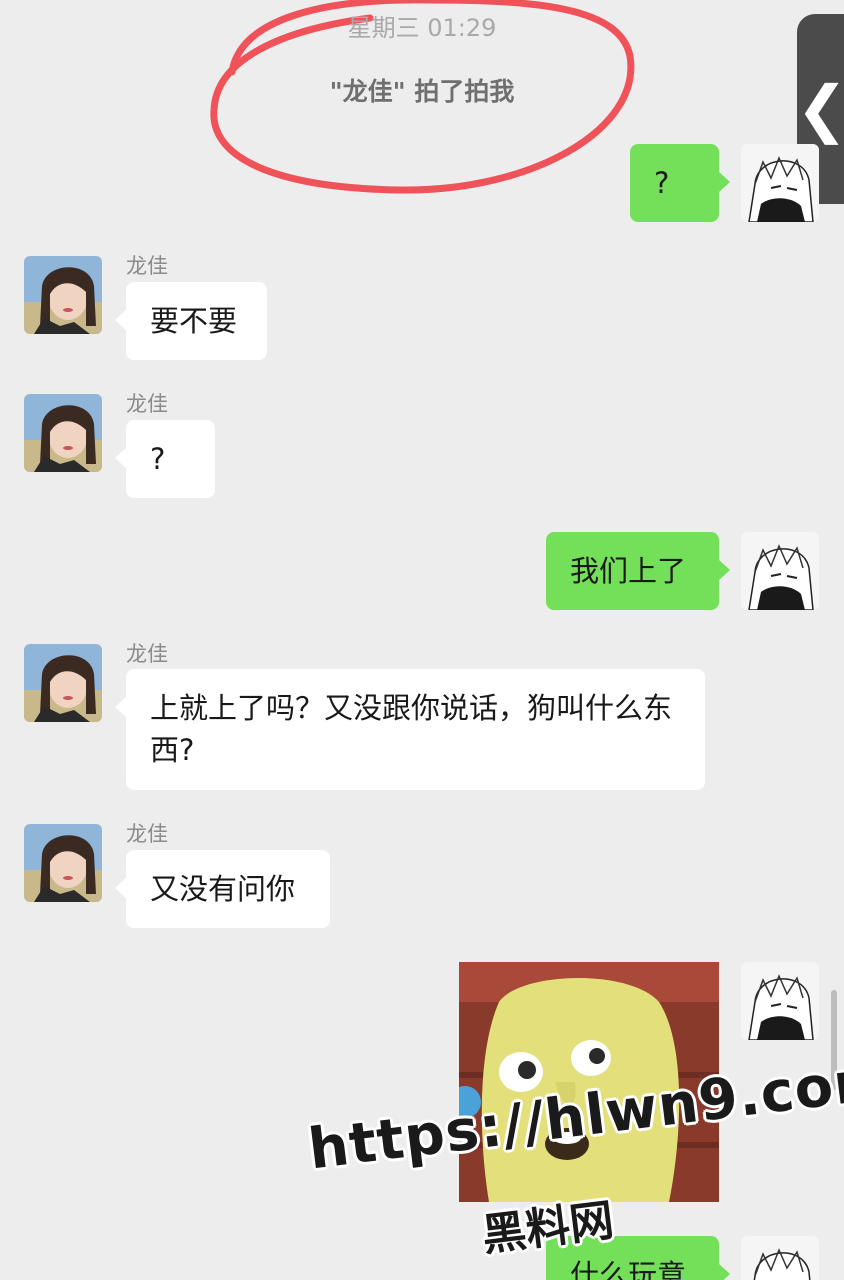 This screenshot has height=1280, width=844. Describe the element at coordinates (422, 28) in the screenshot. I see `system-timestamp: 星期三 01:29` at that location.